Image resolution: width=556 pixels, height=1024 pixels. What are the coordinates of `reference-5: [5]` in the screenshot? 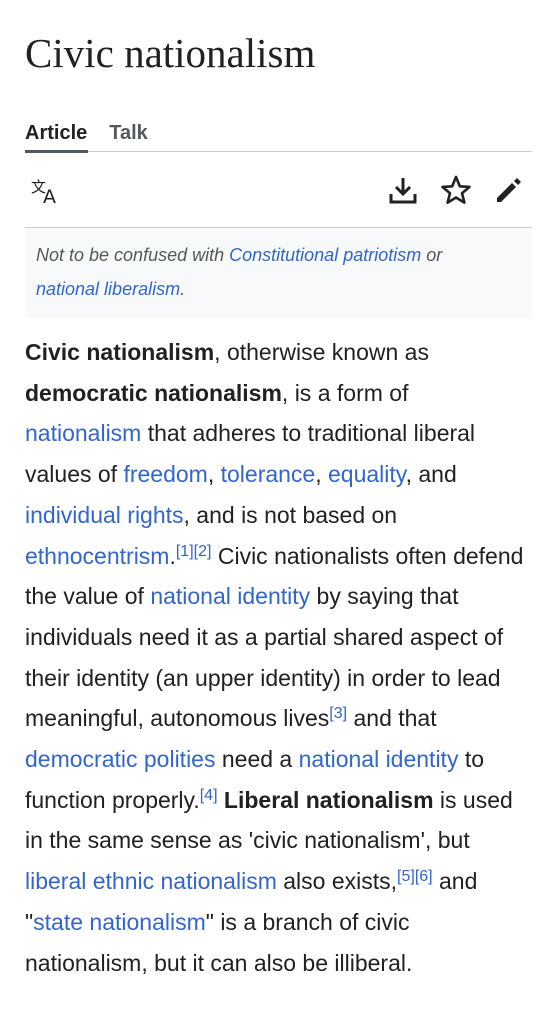 It's located at (406, 876).